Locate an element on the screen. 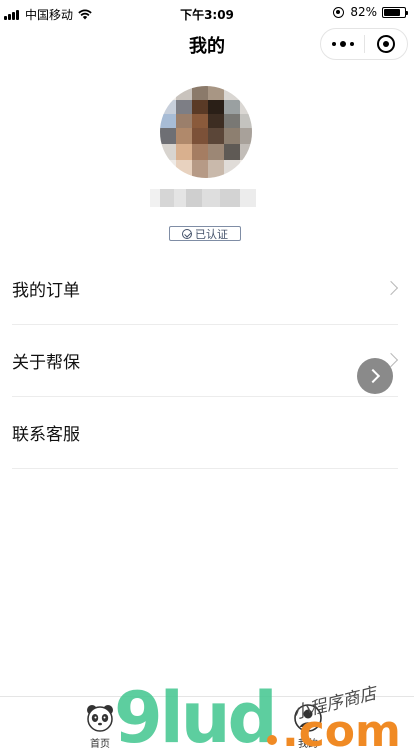 The image size is (414, 752). avatar-image is located at coordinates (206, 132).